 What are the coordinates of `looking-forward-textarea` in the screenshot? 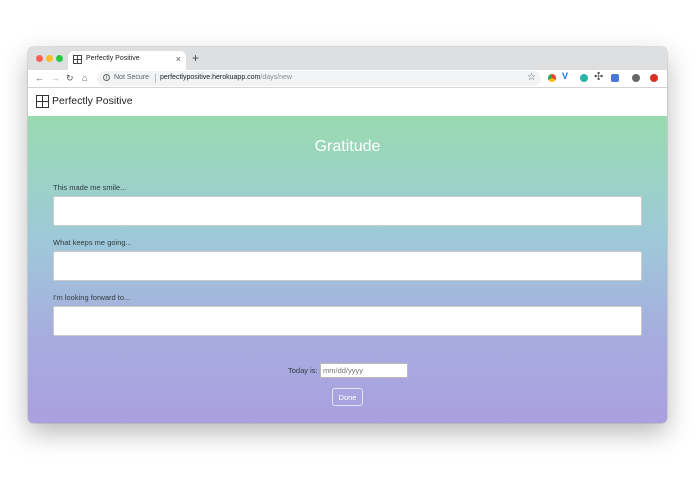 It's located at (347, 321).